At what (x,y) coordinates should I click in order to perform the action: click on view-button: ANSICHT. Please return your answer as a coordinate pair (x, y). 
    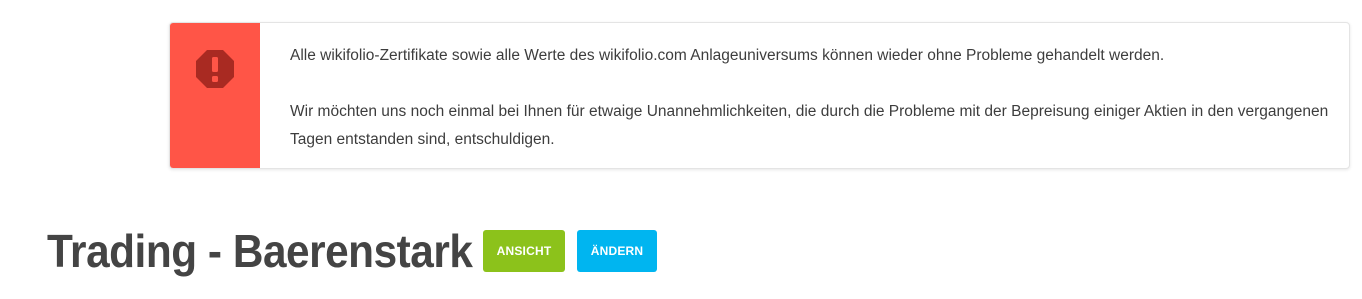
    Looking at the image, I should click on (524, 251).